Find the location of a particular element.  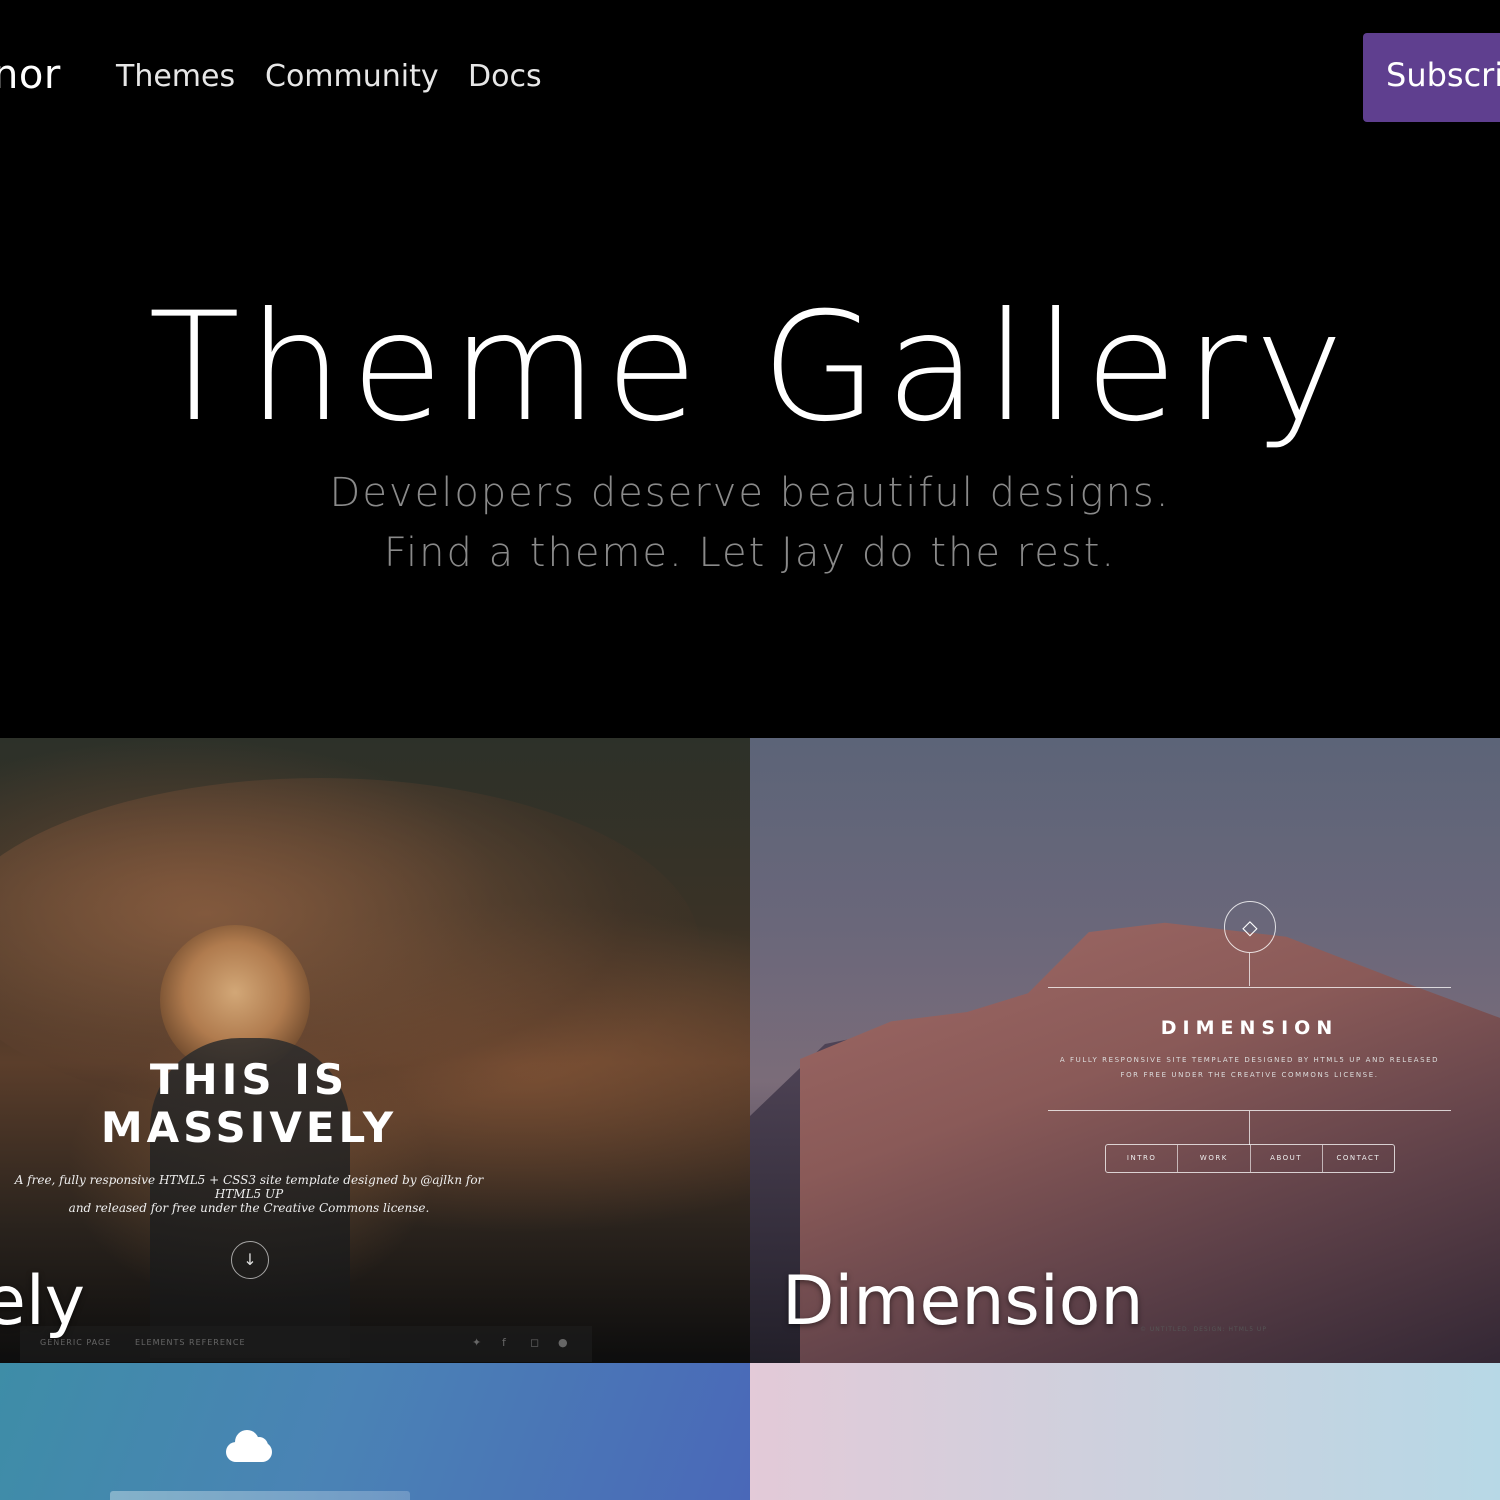

theme-card-caption: Dimension is located at coordinates (963, 1301).